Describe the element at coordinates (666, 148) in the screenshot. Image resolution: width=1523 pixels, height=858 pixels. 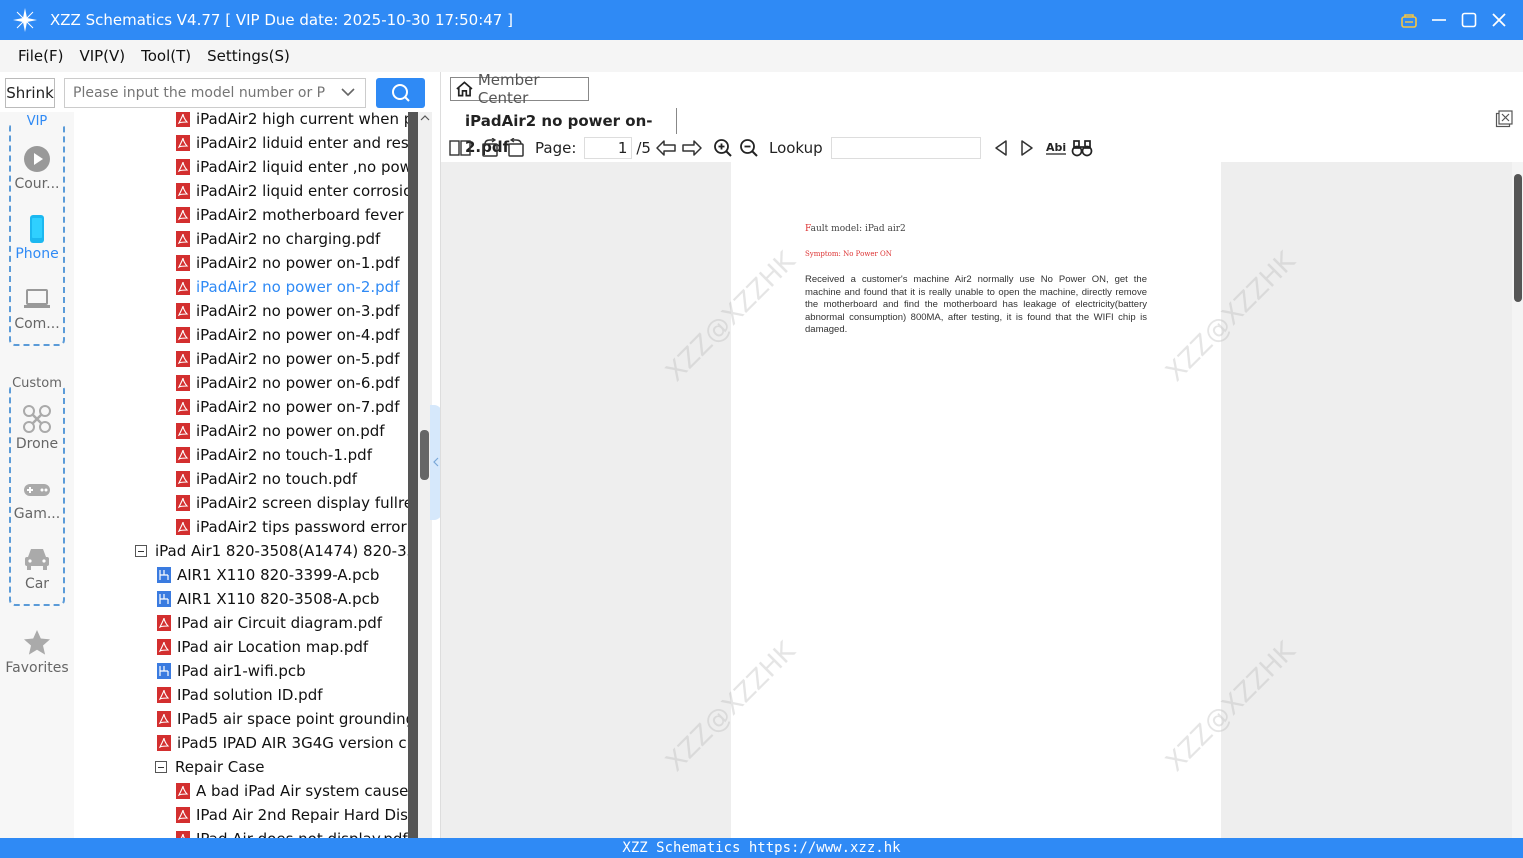
I see `prev-page-icon` at that location.